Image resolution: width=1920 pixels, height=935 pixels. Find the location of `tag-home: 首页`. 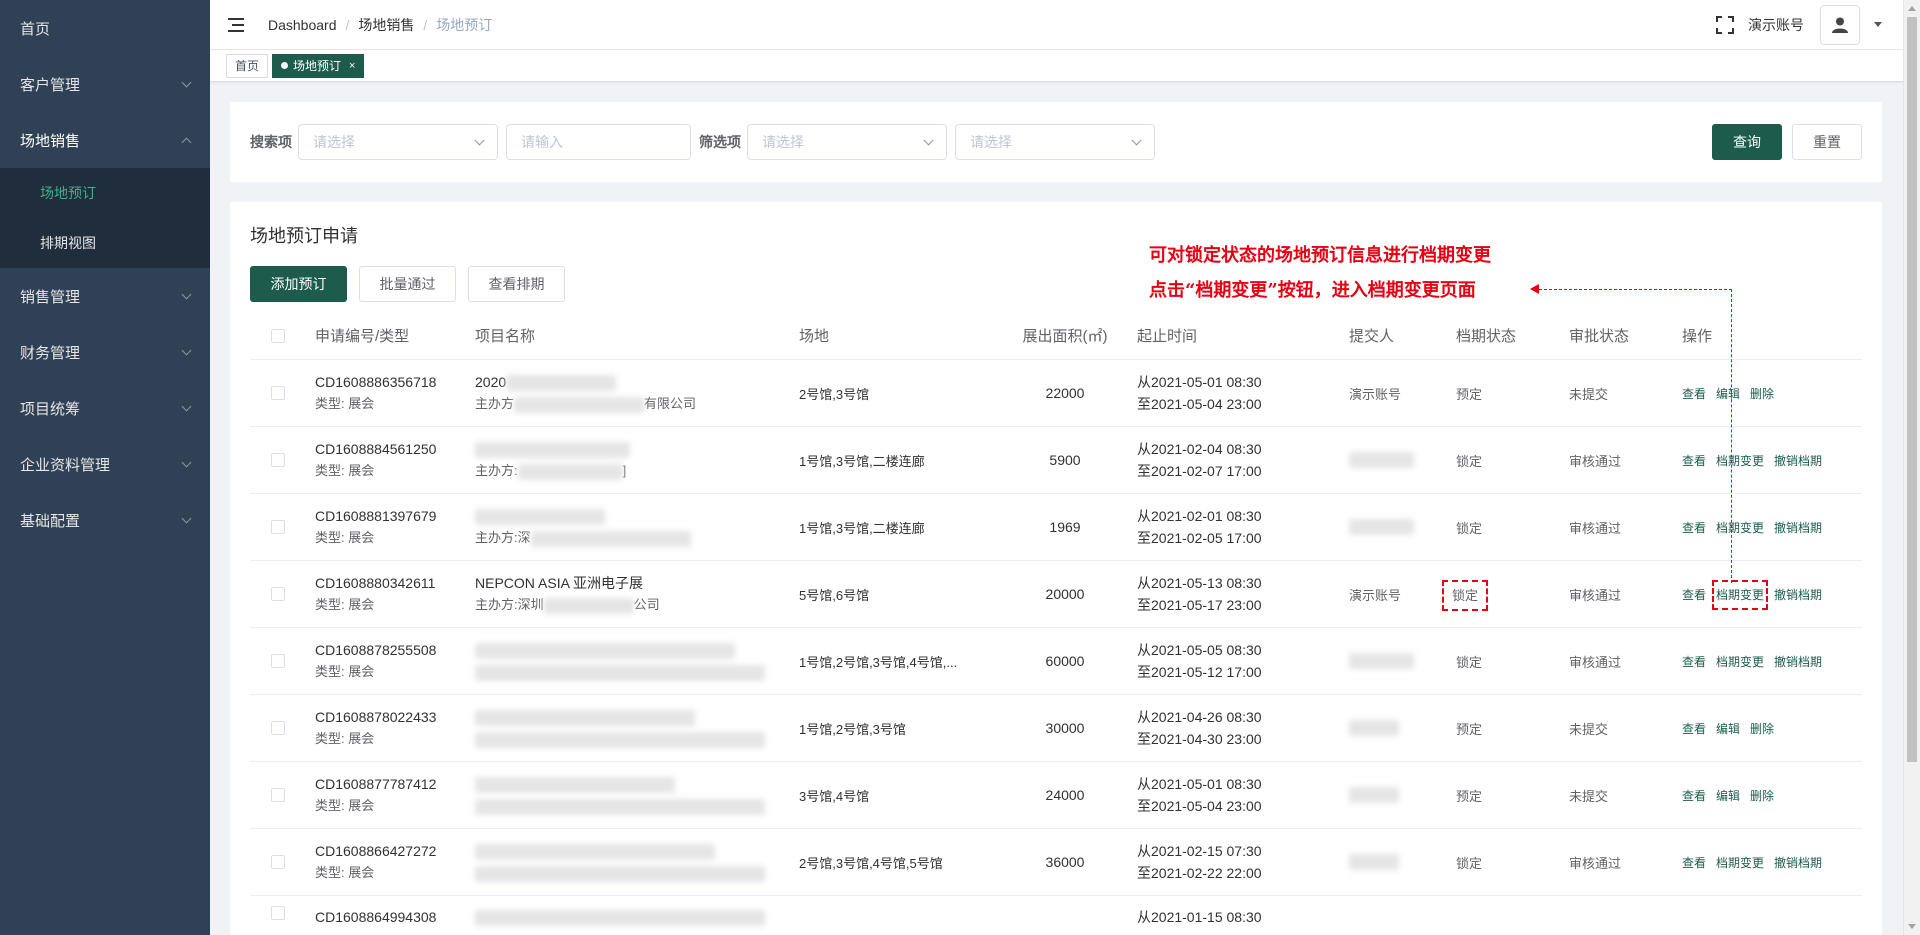

tag-home: 首页 is located at coordinates (247, 65).